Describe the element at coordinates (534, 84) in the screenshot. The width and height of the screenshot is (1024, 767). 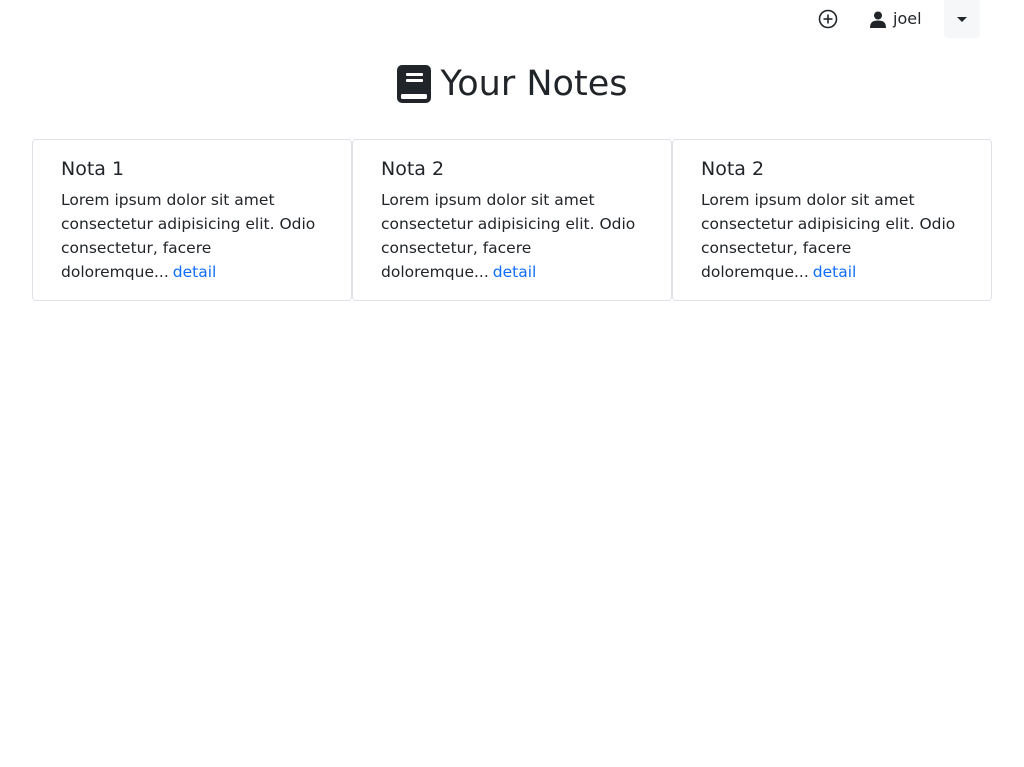
I see `page-title: Your Notes` at that location.